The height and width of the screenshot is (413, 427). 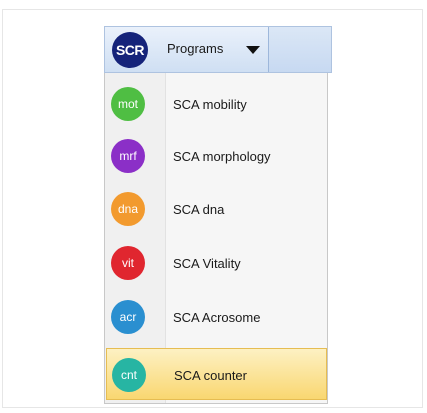 I want to click on vitality-icon: vit, so click(x=128, y=263).